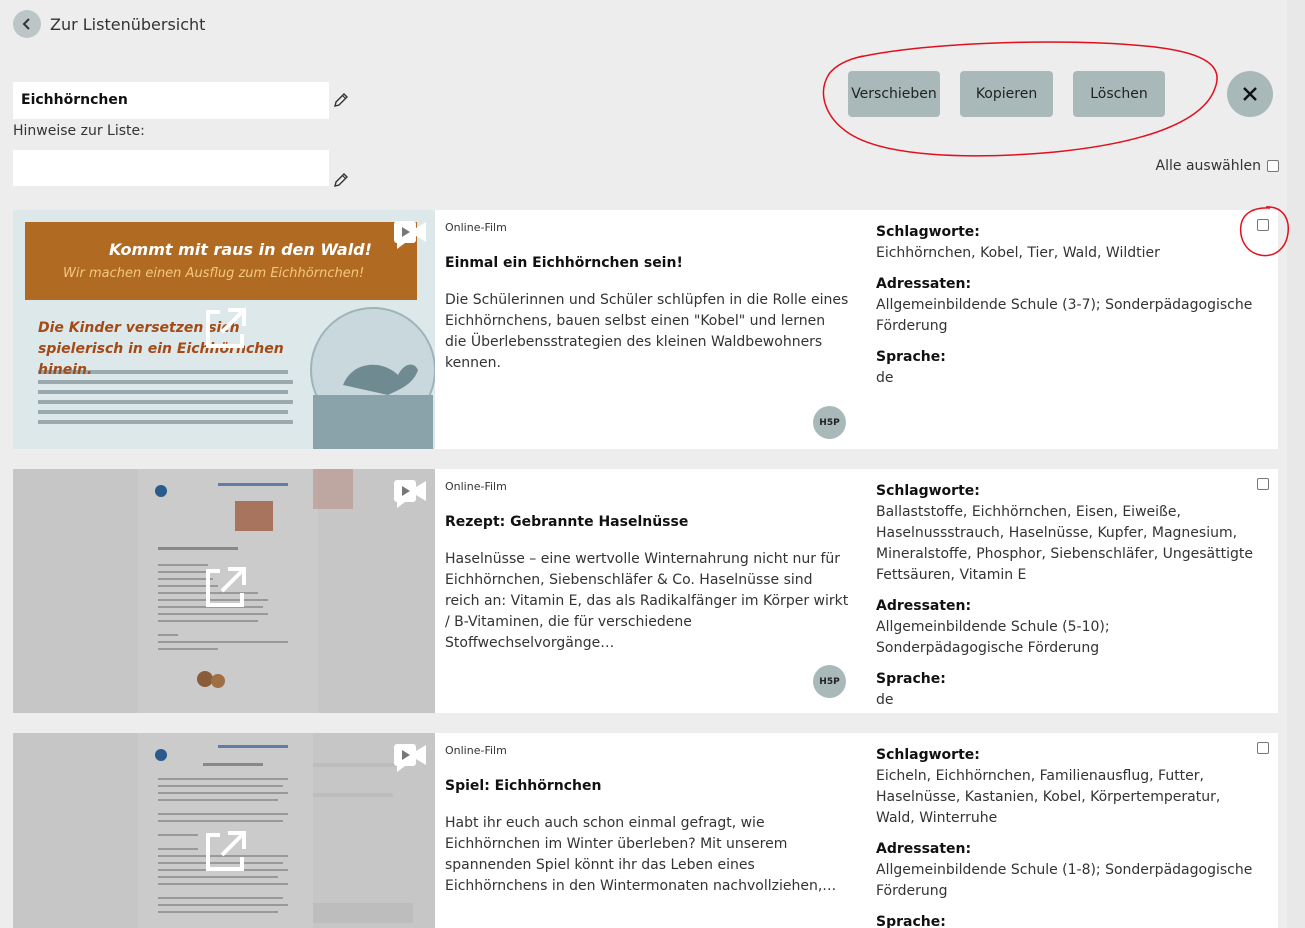  I want to click on item-title: Spiel: Eichhörnchen, so click(523, 786).